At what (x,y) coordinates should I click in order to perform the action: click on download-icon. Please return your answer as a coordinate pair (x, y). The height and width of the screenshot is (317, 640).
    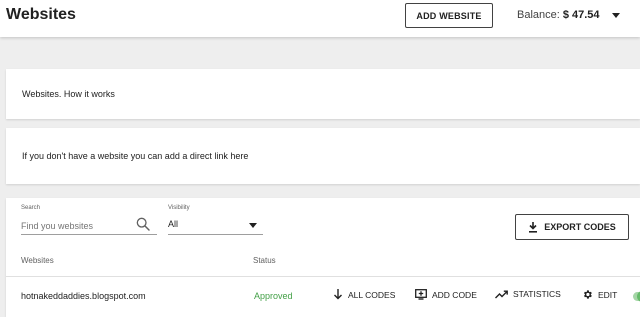
    Looking at the image, I should click on (533, 227).